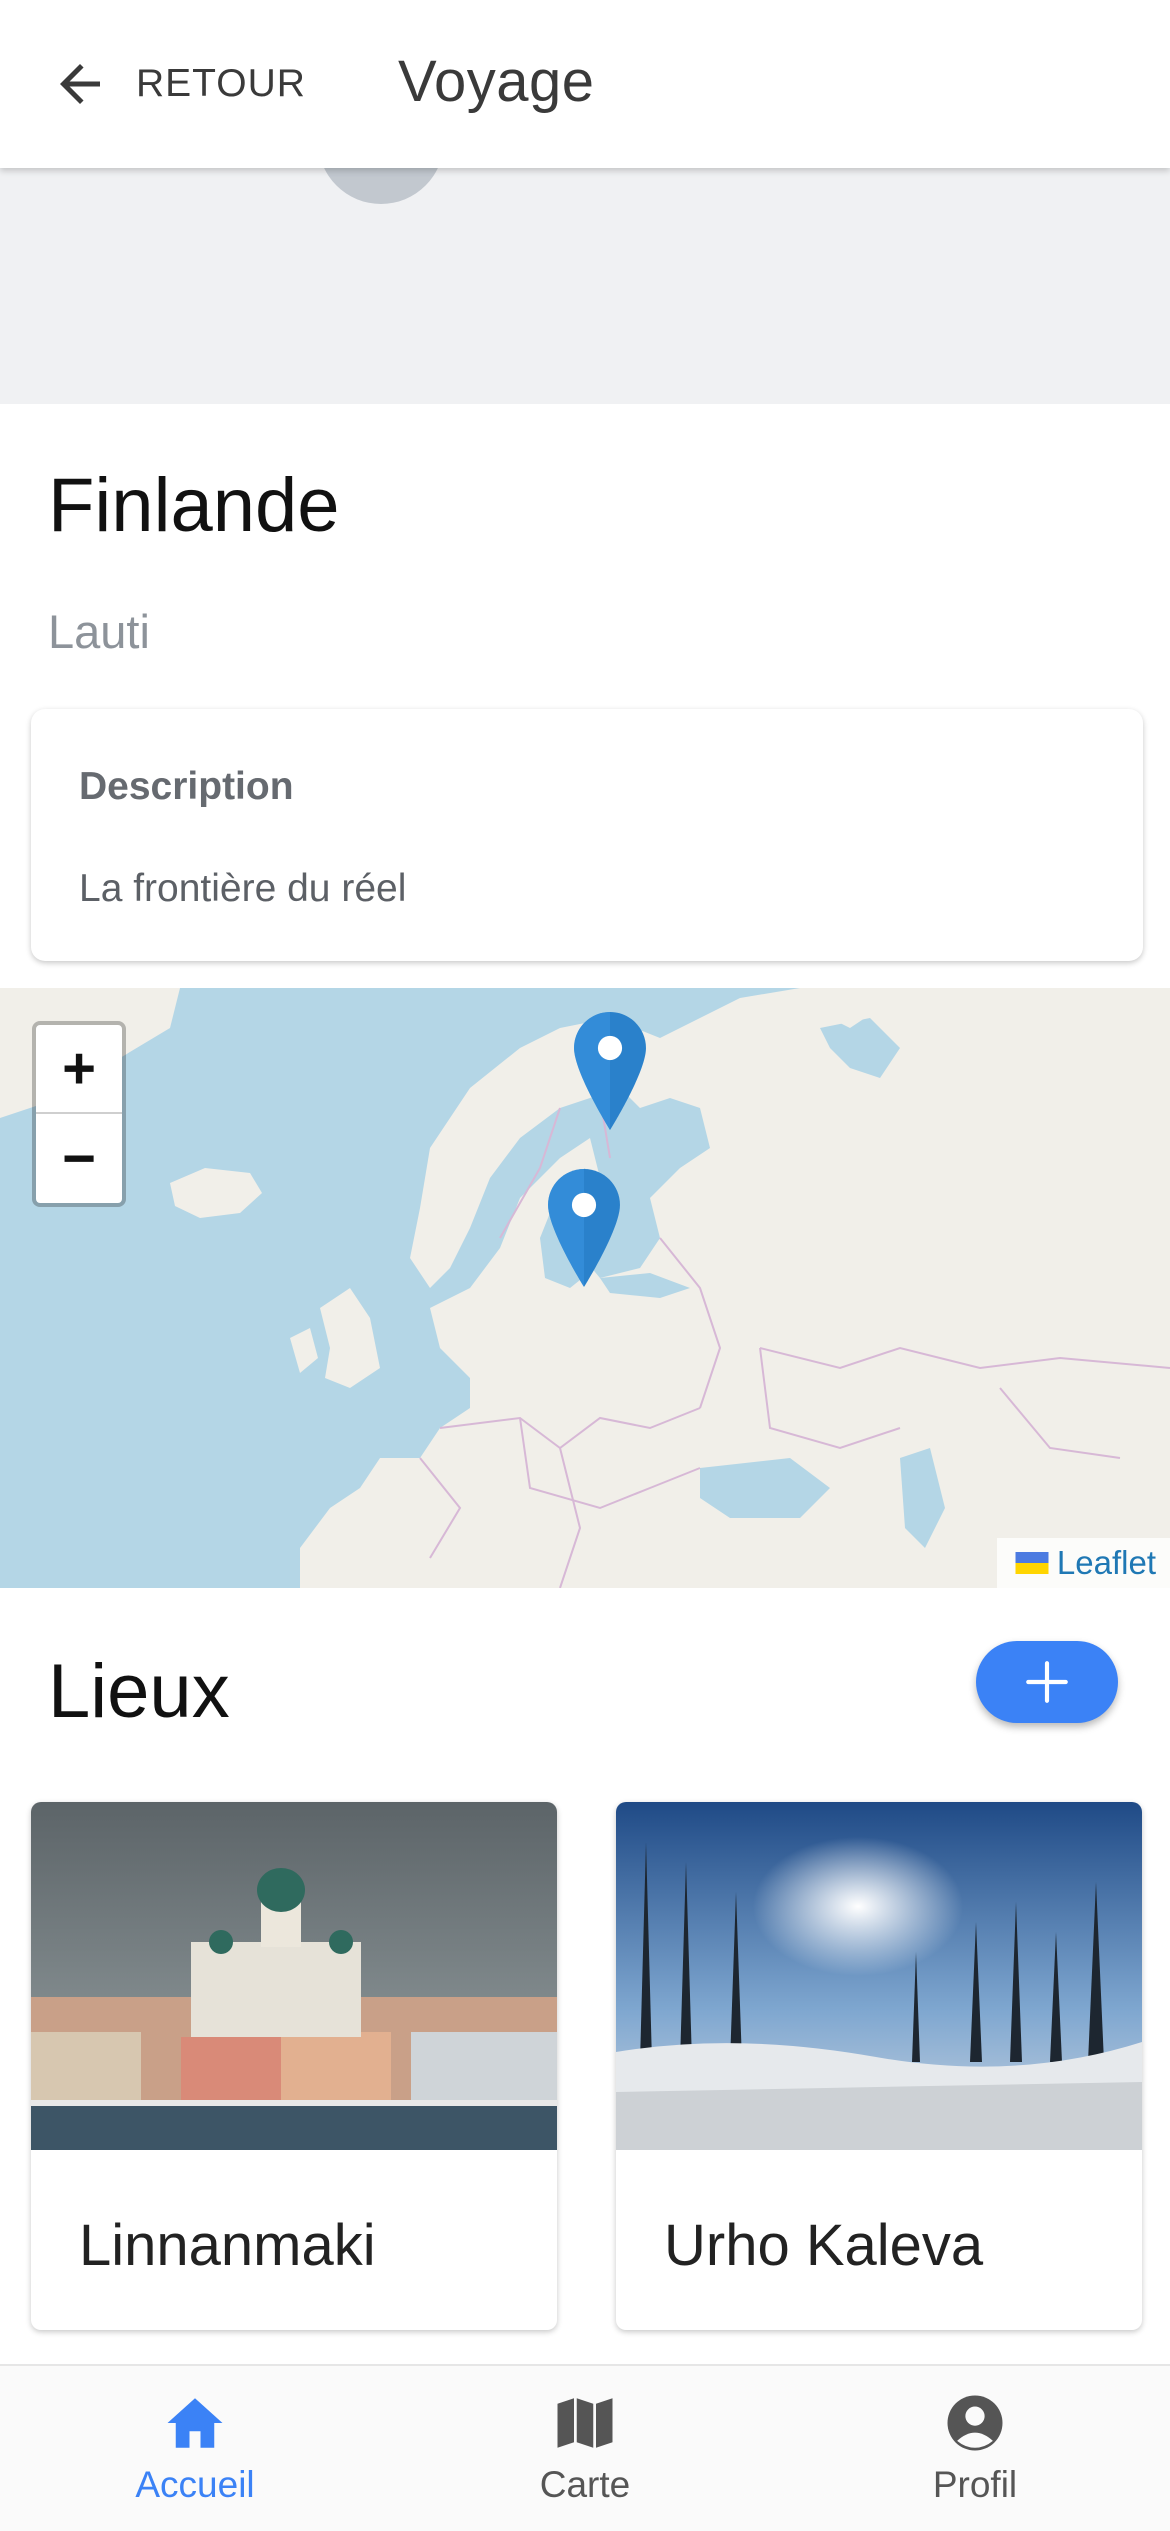 The image size is (1170, 2531). I want to click on place-name: Urho Kaleva, so click(824, 2245).